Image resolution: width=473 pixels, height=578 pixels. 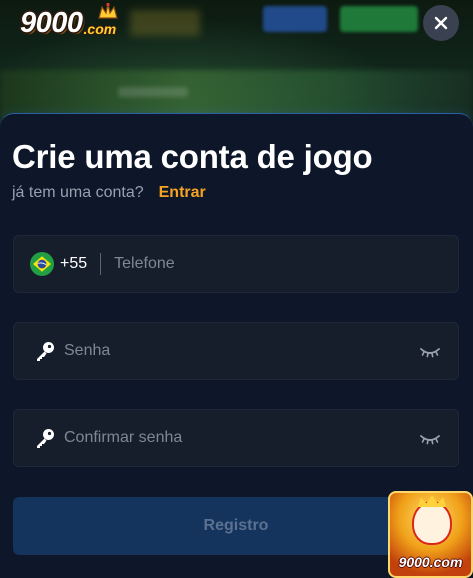 I want to click on logo-suffix: .com, so click(x=100, y=29).